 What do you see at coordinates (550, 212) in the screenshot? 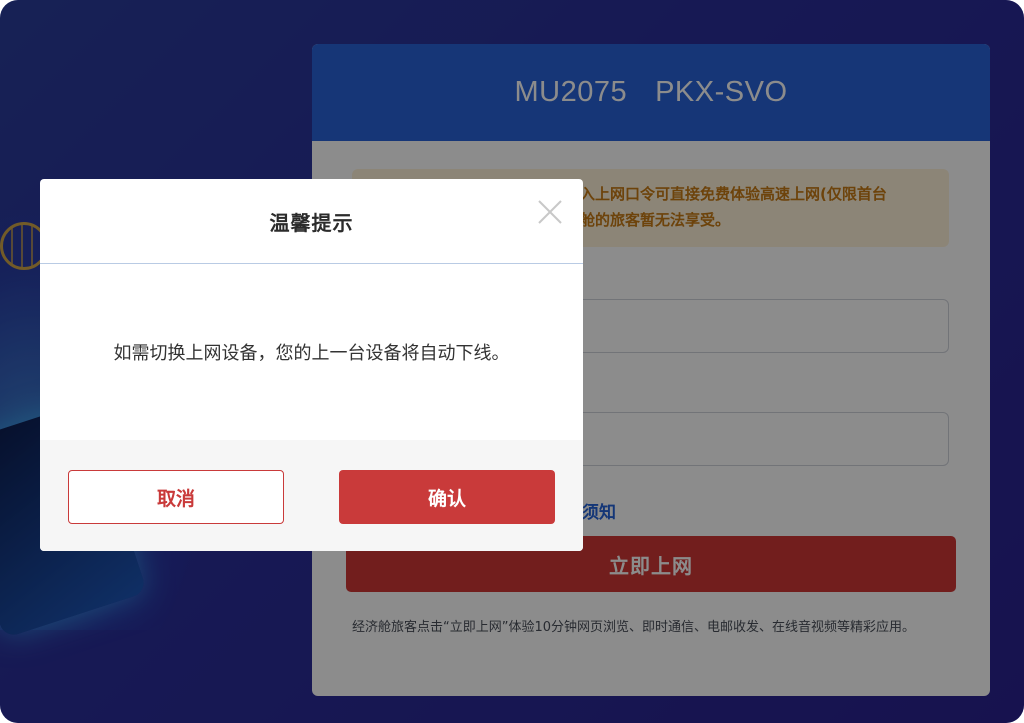
I see `close-icon` at bounding box center [550, 212].